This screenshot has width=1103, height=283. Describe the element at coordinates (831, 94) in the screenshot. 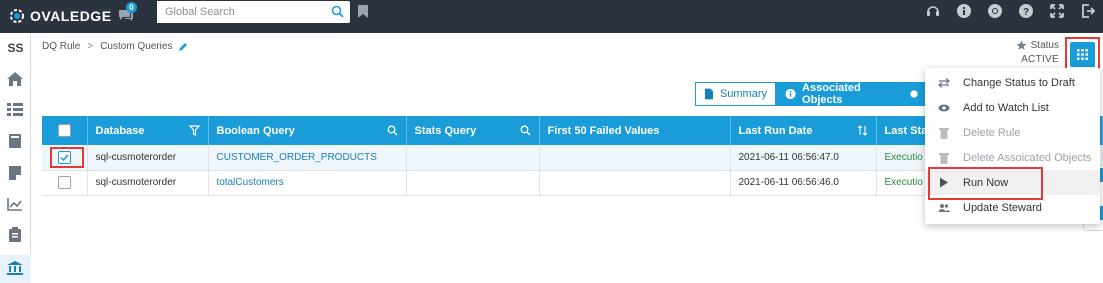

I see `tab-associated-label: Associated Objects` at that location.